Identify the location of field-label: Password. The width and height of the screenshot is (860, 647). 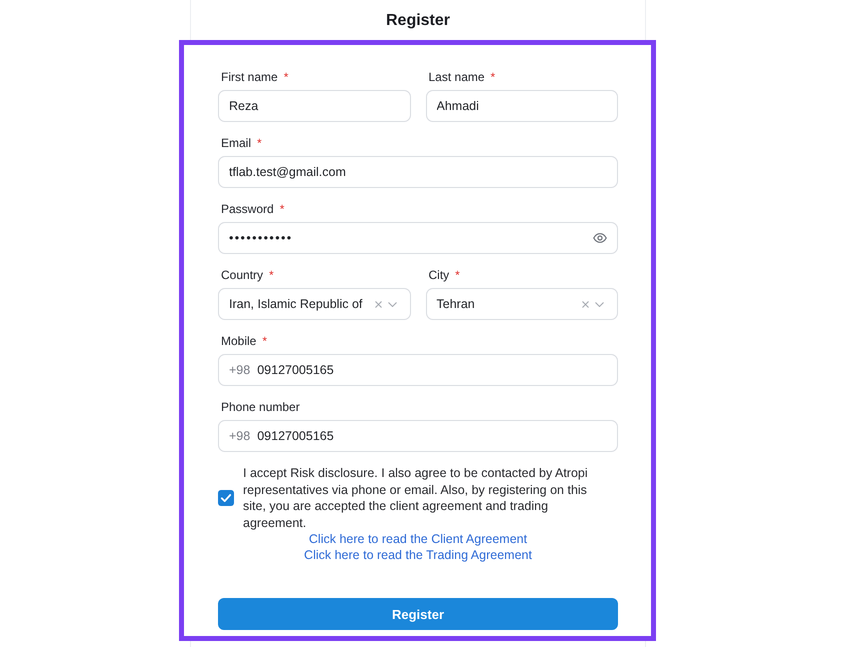
(247, 209).